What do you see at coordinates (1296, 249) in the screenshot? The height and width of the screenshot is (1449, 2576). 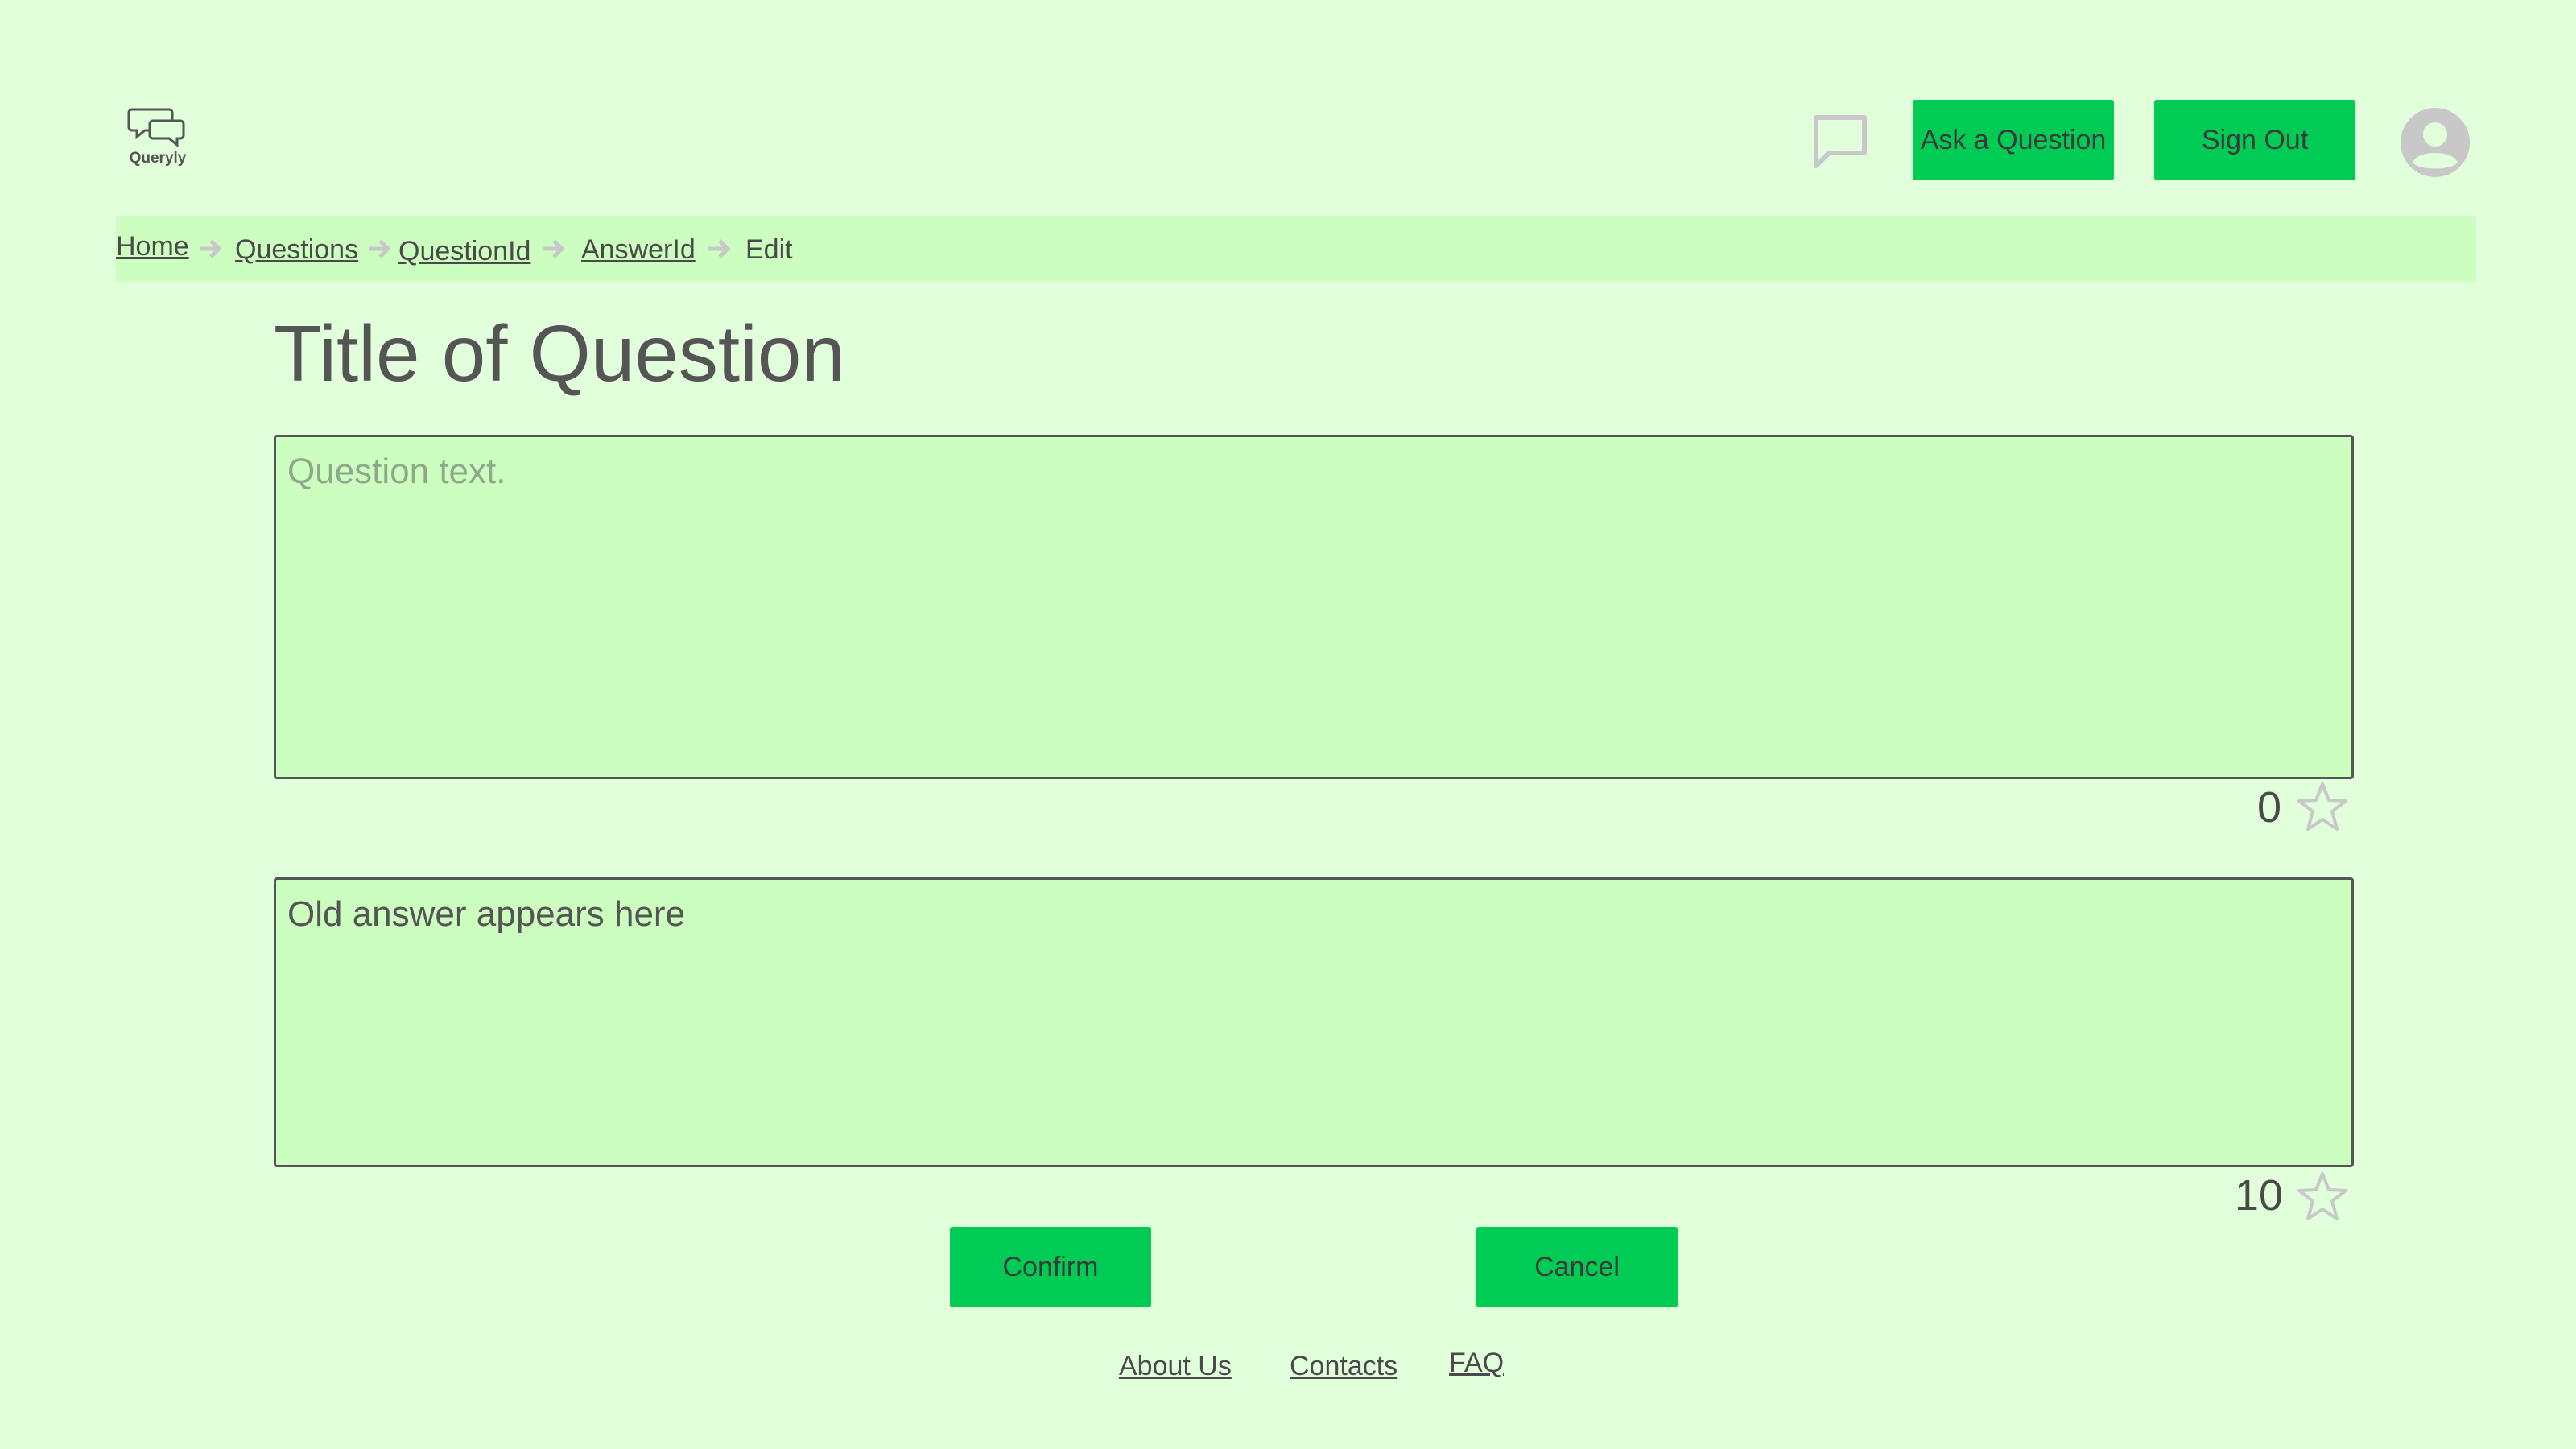 I see `breadcrumb: Home Questions QuestionId AnswerId Edit` at bounding box center [1296, 249].